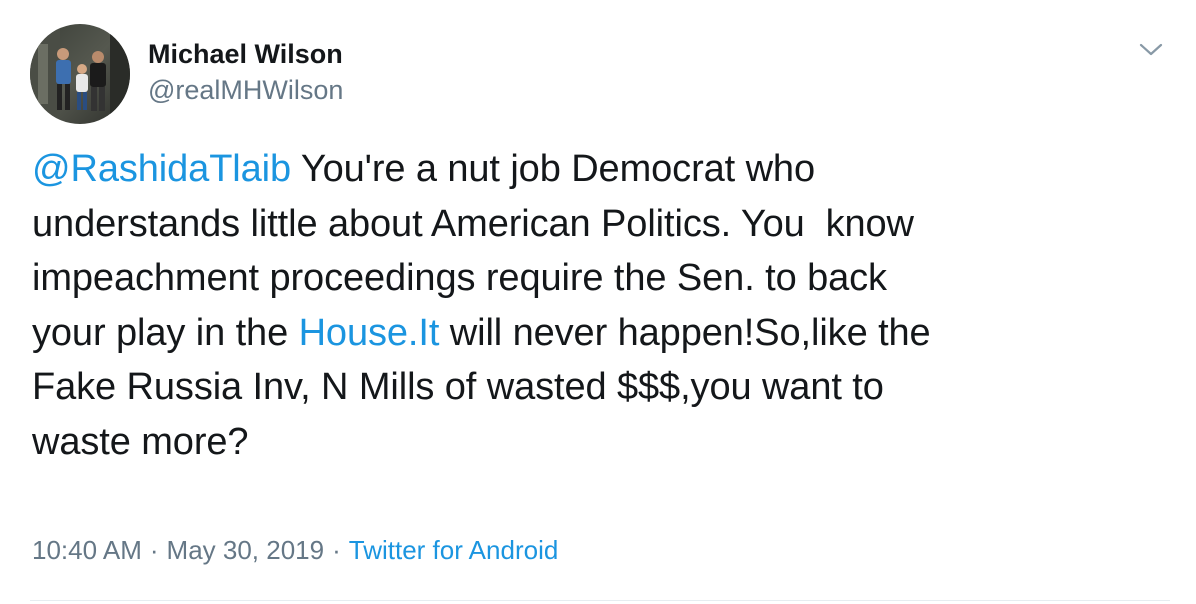 Image resolution: width=1196 pixels, height=604 pixels. Describe the element at coordinates (600, 600) in the screenshot. I see `divider` at that location.